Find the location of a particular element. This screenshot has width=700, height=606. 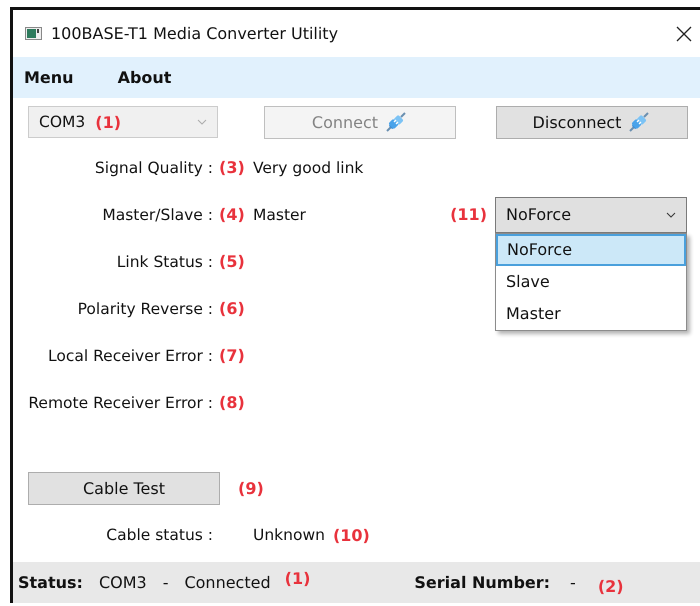

field-label: Polarity Reverse : is located at coordinates (144, 309).